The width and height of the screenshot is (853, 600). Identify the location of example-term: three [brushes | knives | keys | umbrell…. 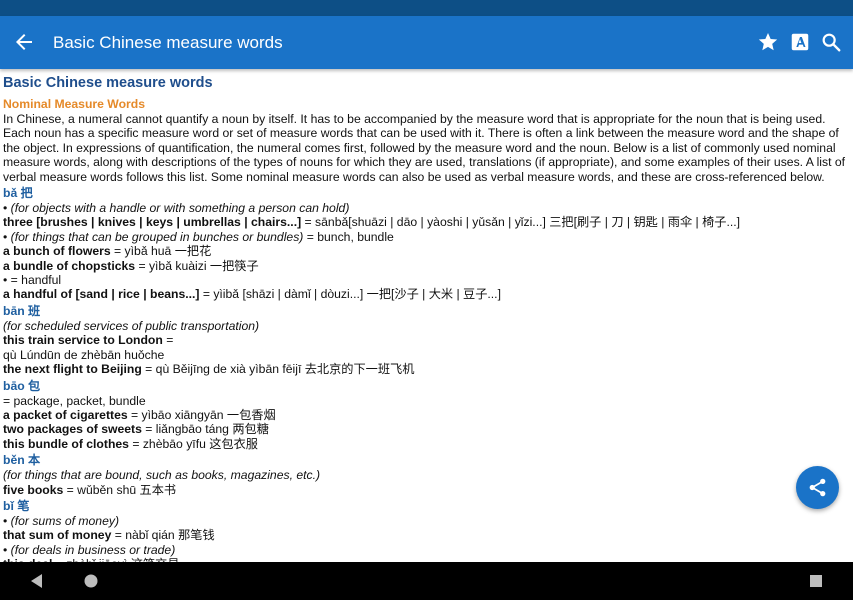
(152, 222).